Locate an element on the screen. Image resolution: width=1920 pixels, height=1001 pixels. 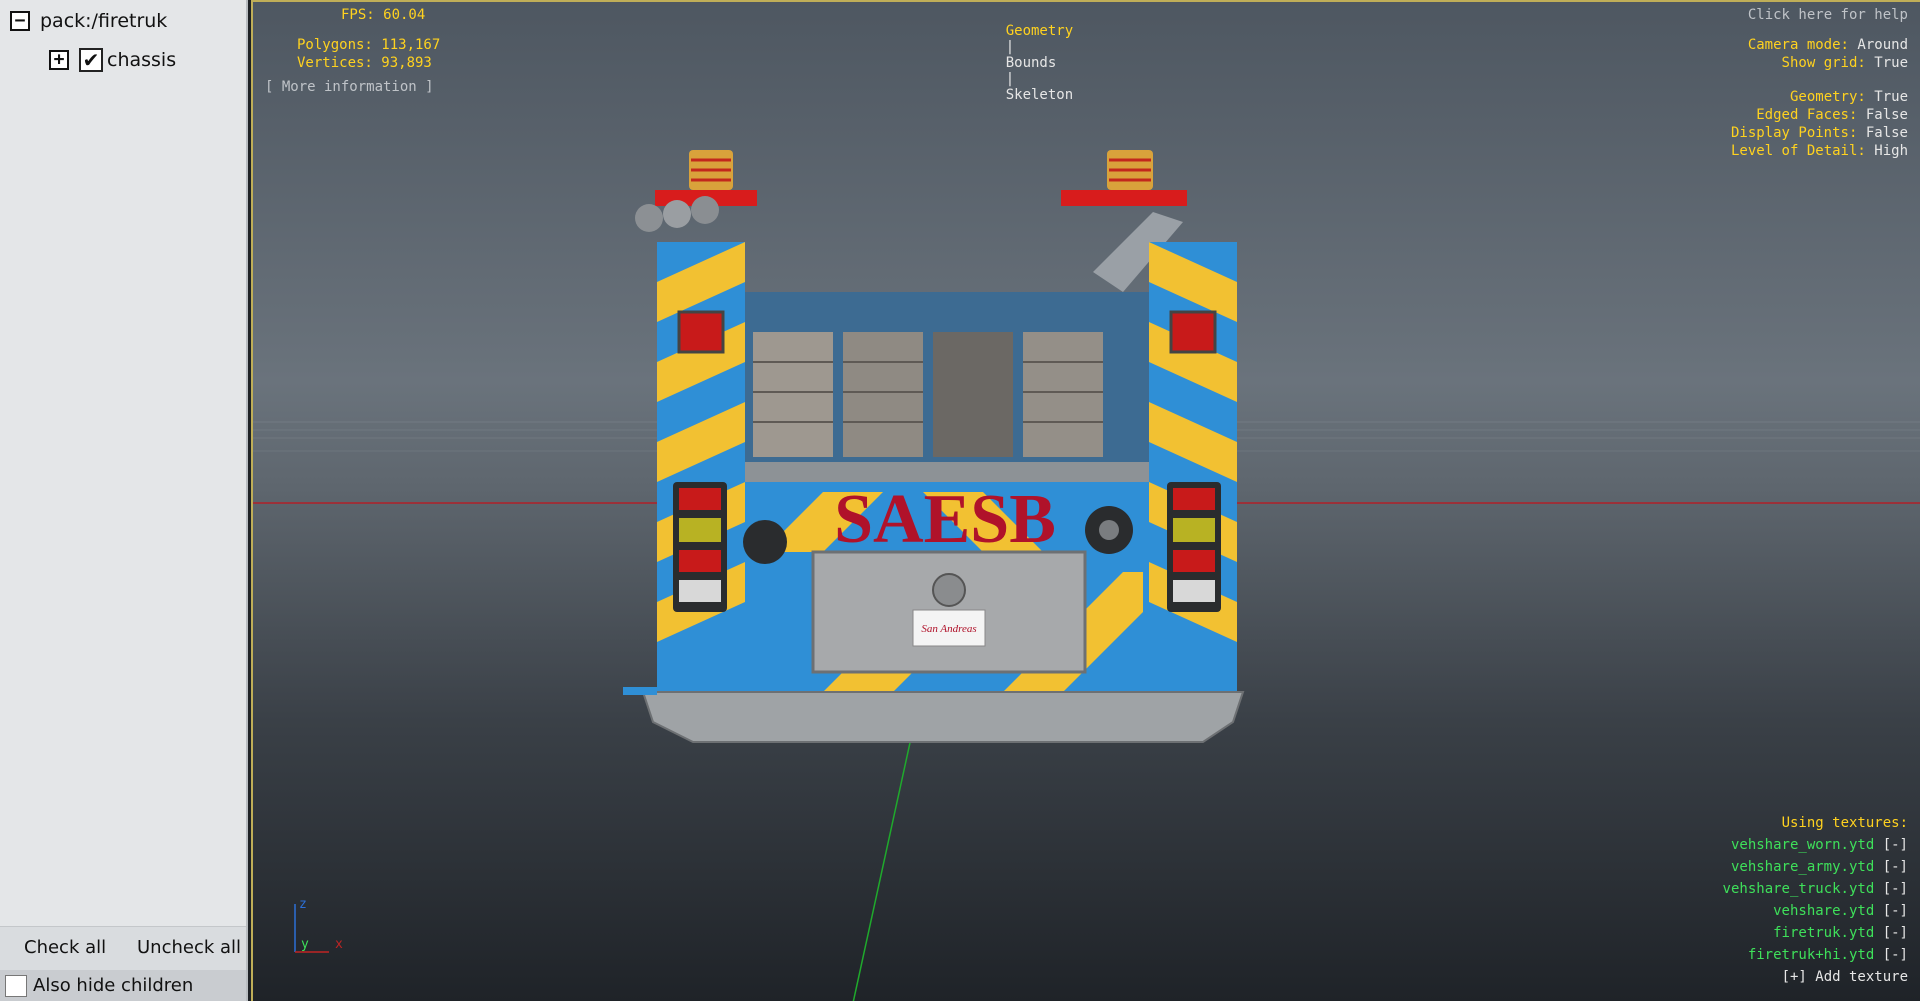
texture-item: firetruk.ytd [-] is located at coordinates (1758, 936).